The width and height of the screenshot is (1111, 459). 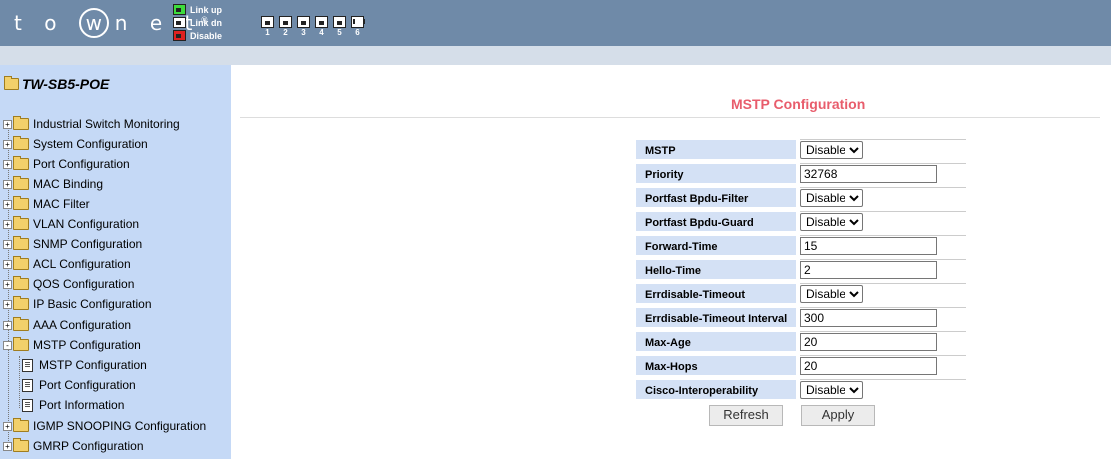 I want to click on portfast-bpdu-guard-select: Disable, so click(x=831, y=222).